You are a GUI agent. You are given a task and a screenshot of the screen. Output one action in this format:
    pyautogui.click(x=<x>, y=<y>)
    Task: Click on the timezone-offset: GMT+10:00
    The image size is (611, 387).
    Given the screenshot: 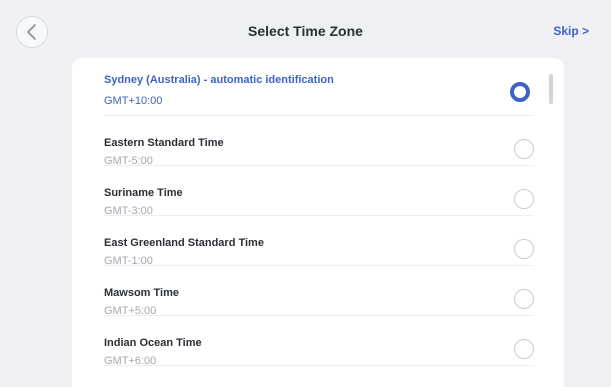 What is the action you would take?
    pyautogui.click(x=133, y=101)
    